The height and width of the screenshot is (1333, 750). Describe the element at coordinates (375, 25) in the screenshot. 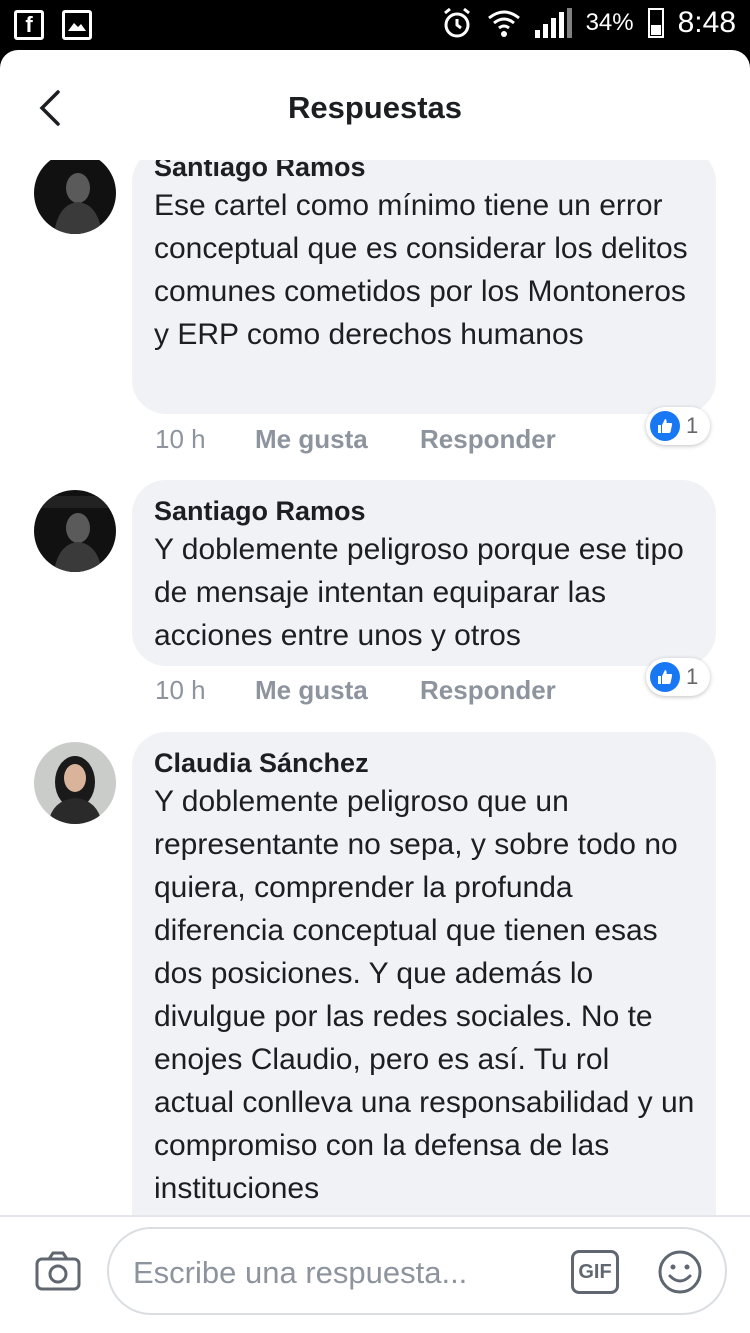

I see `status-bar: f 34% 8:48` at that location.